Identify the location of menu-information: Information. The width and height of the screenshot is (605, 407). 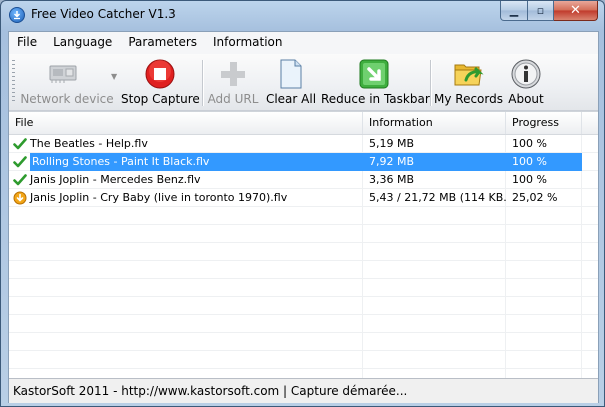
(247, 43).